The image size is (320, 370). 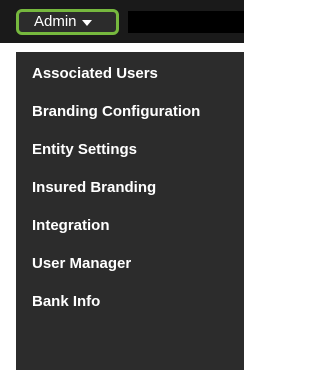 I want to click on menu-item-branding-configuration: Branding Configuration, so click(x=130, y=111).